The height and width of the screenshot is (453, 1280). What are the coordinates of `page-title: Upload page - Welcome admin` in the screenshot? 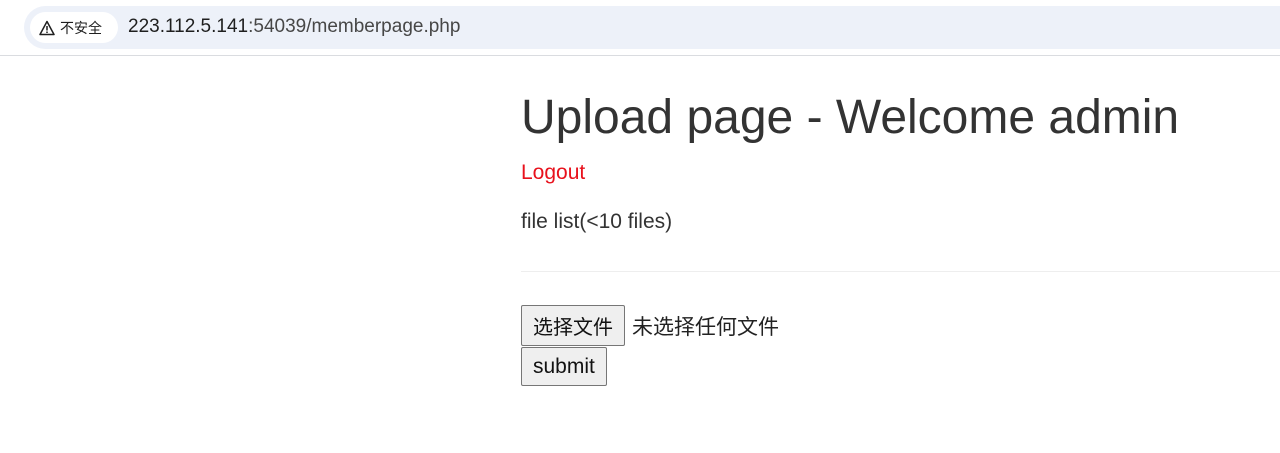 It's located at (850, 117).